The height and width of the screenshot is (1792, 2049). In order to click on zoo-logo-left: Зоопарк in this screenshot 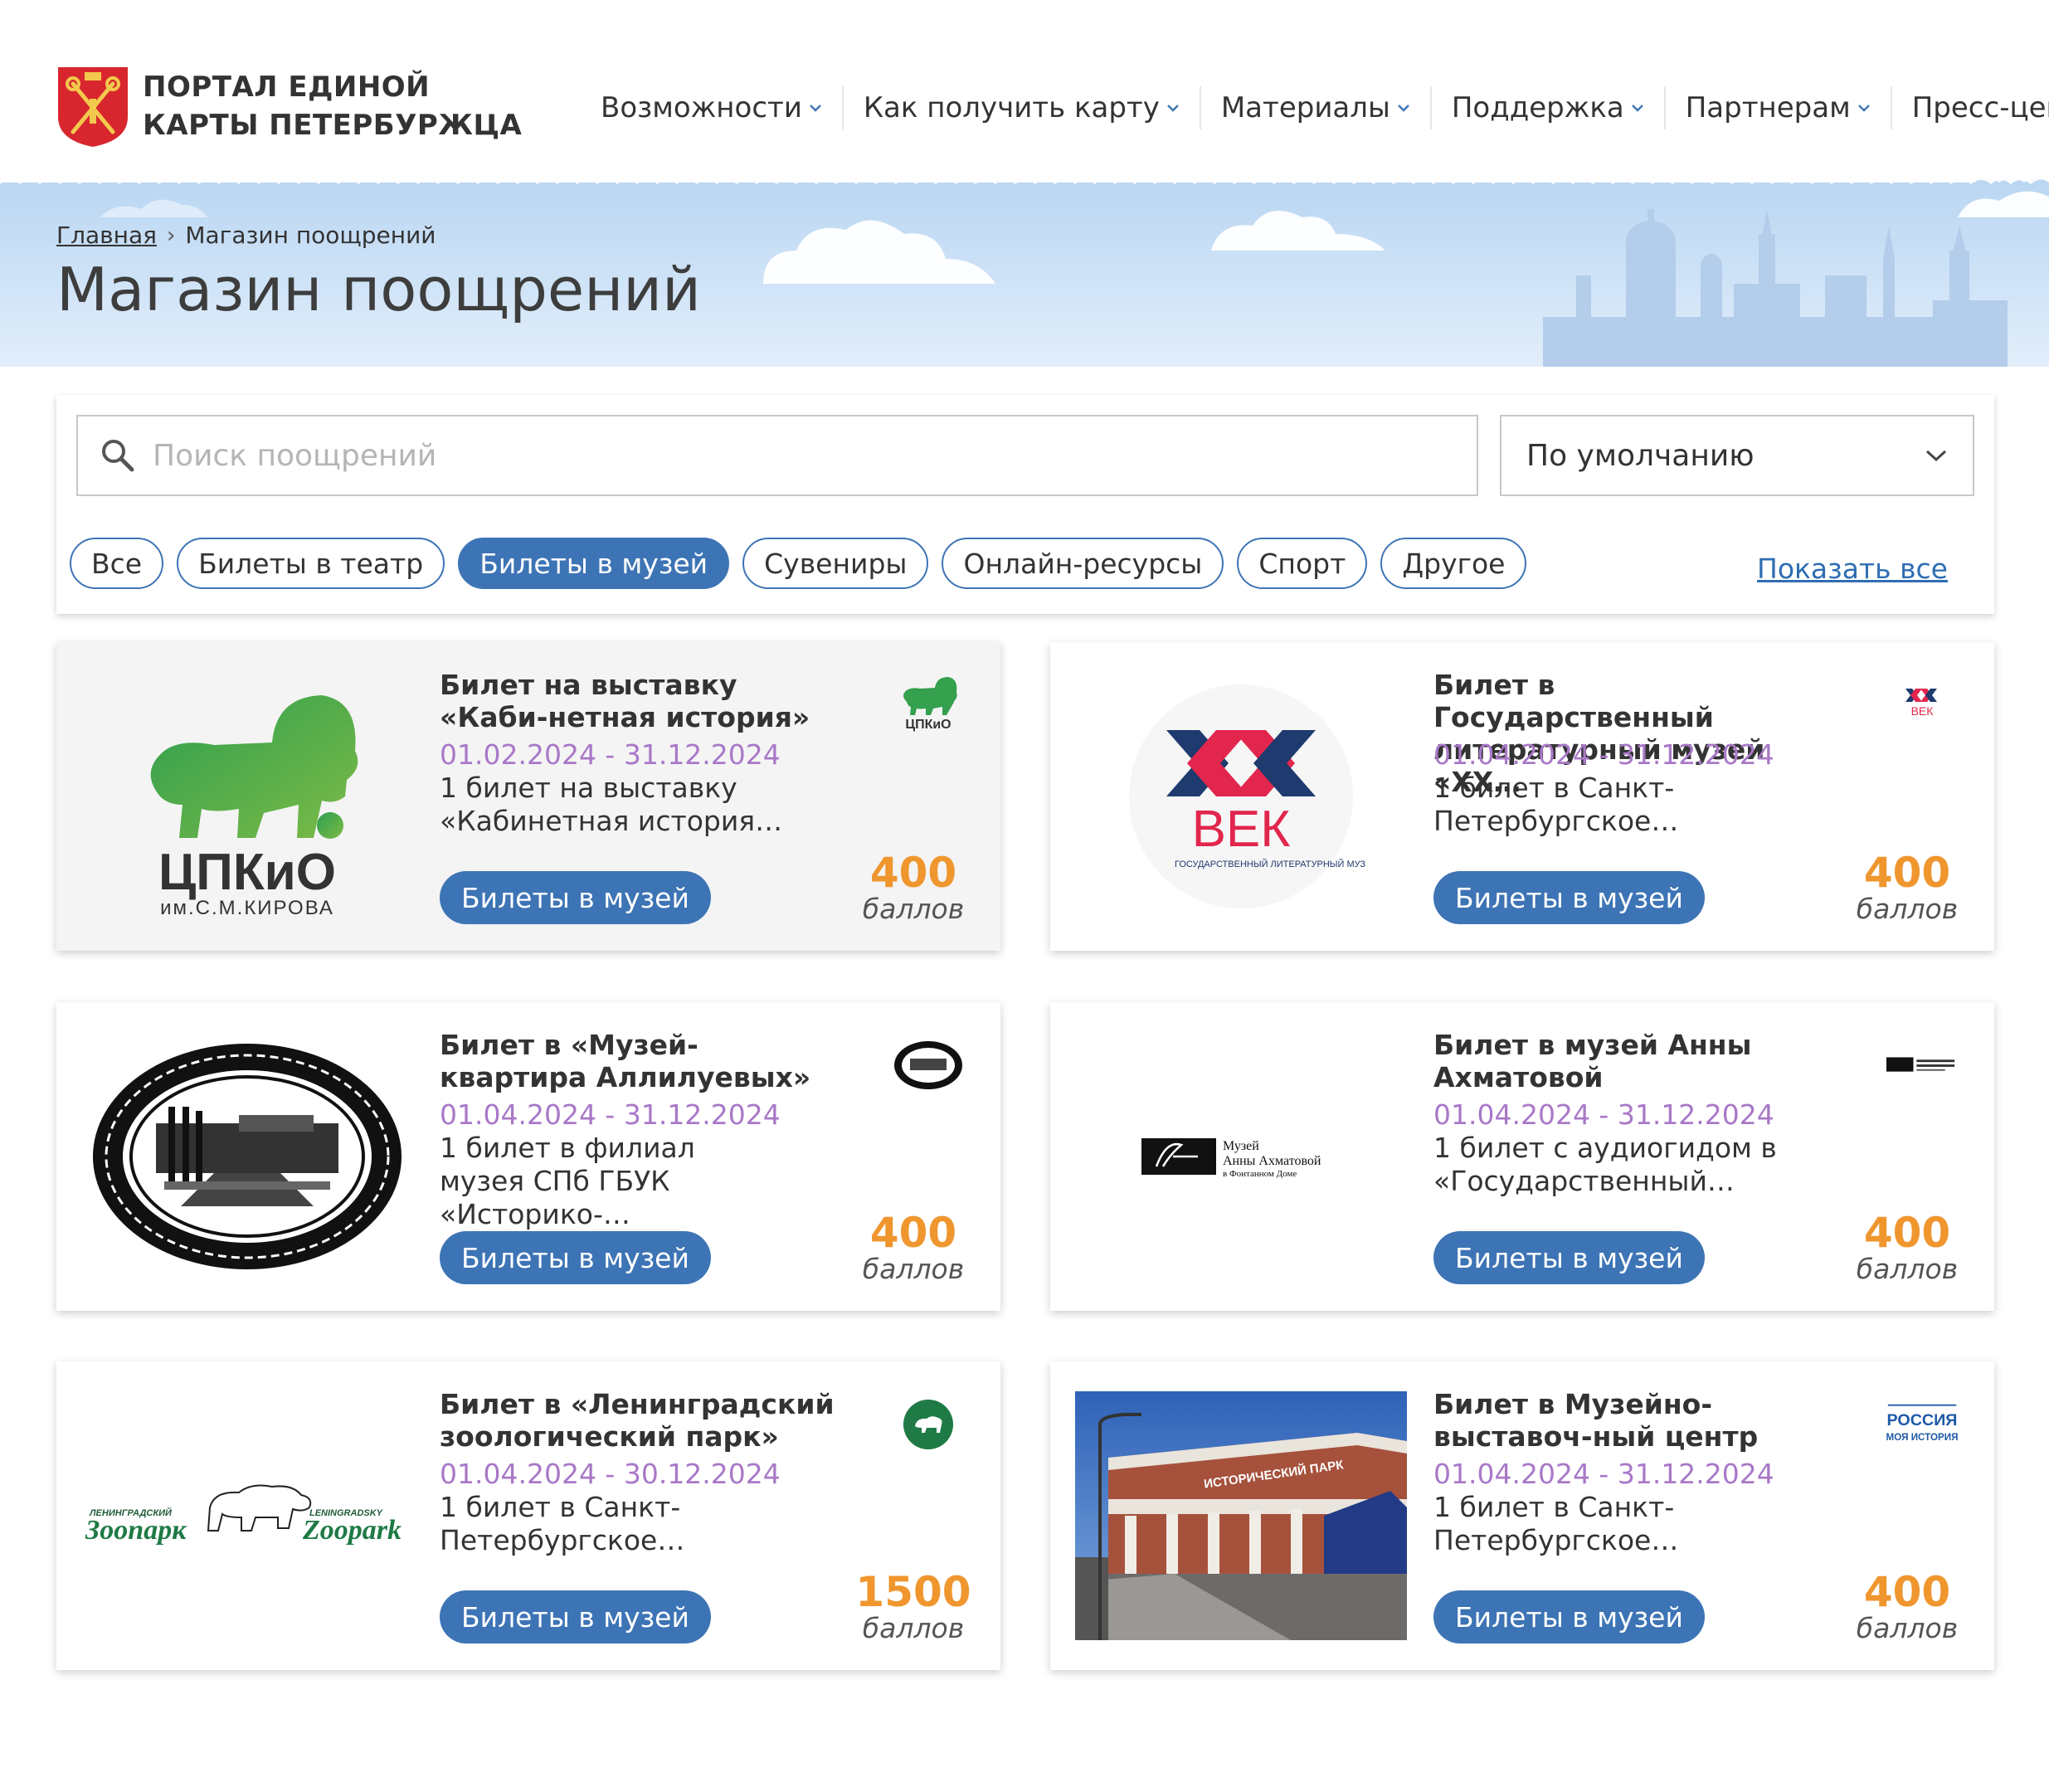, I will do `click(136, 1530)`.